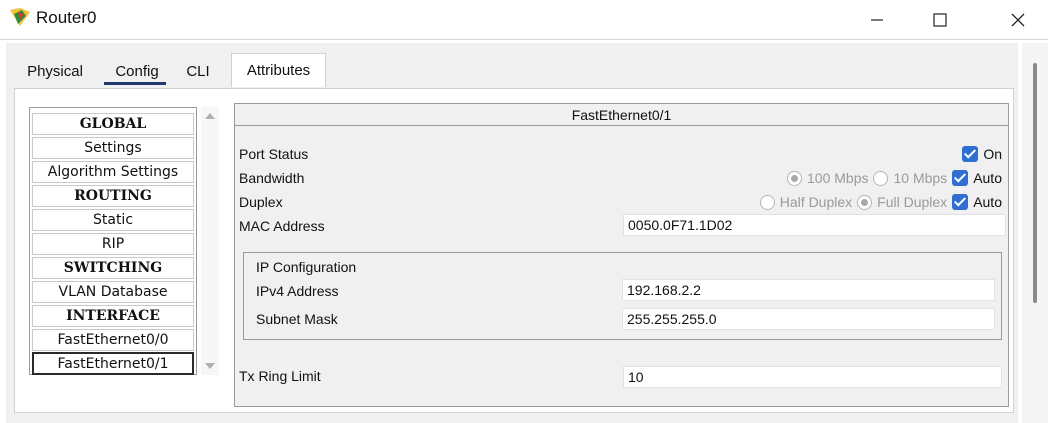 The width and height of the screenshot is (1048, 423). What do you see at coordinates (297, 291) in the screenshot?
I see `ipv4-address-label: IPv4 Address` at bounding box center [297, 291].